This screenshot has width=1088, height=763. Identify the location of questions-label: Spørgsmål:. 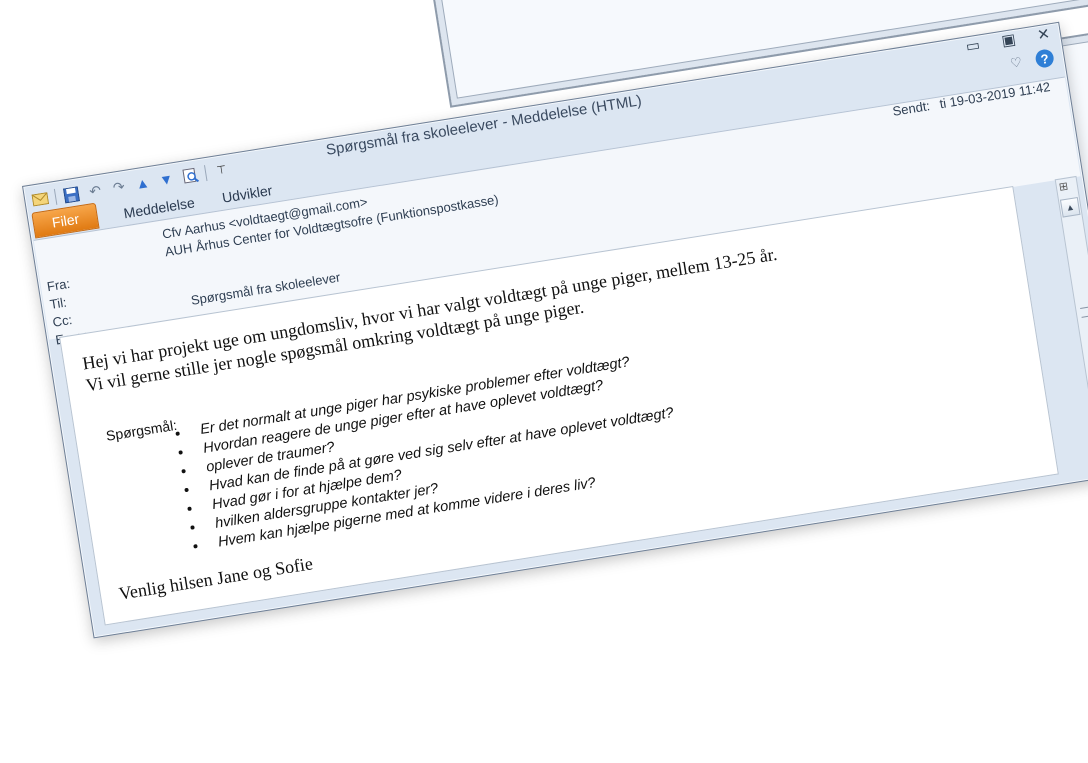
(141, 430).